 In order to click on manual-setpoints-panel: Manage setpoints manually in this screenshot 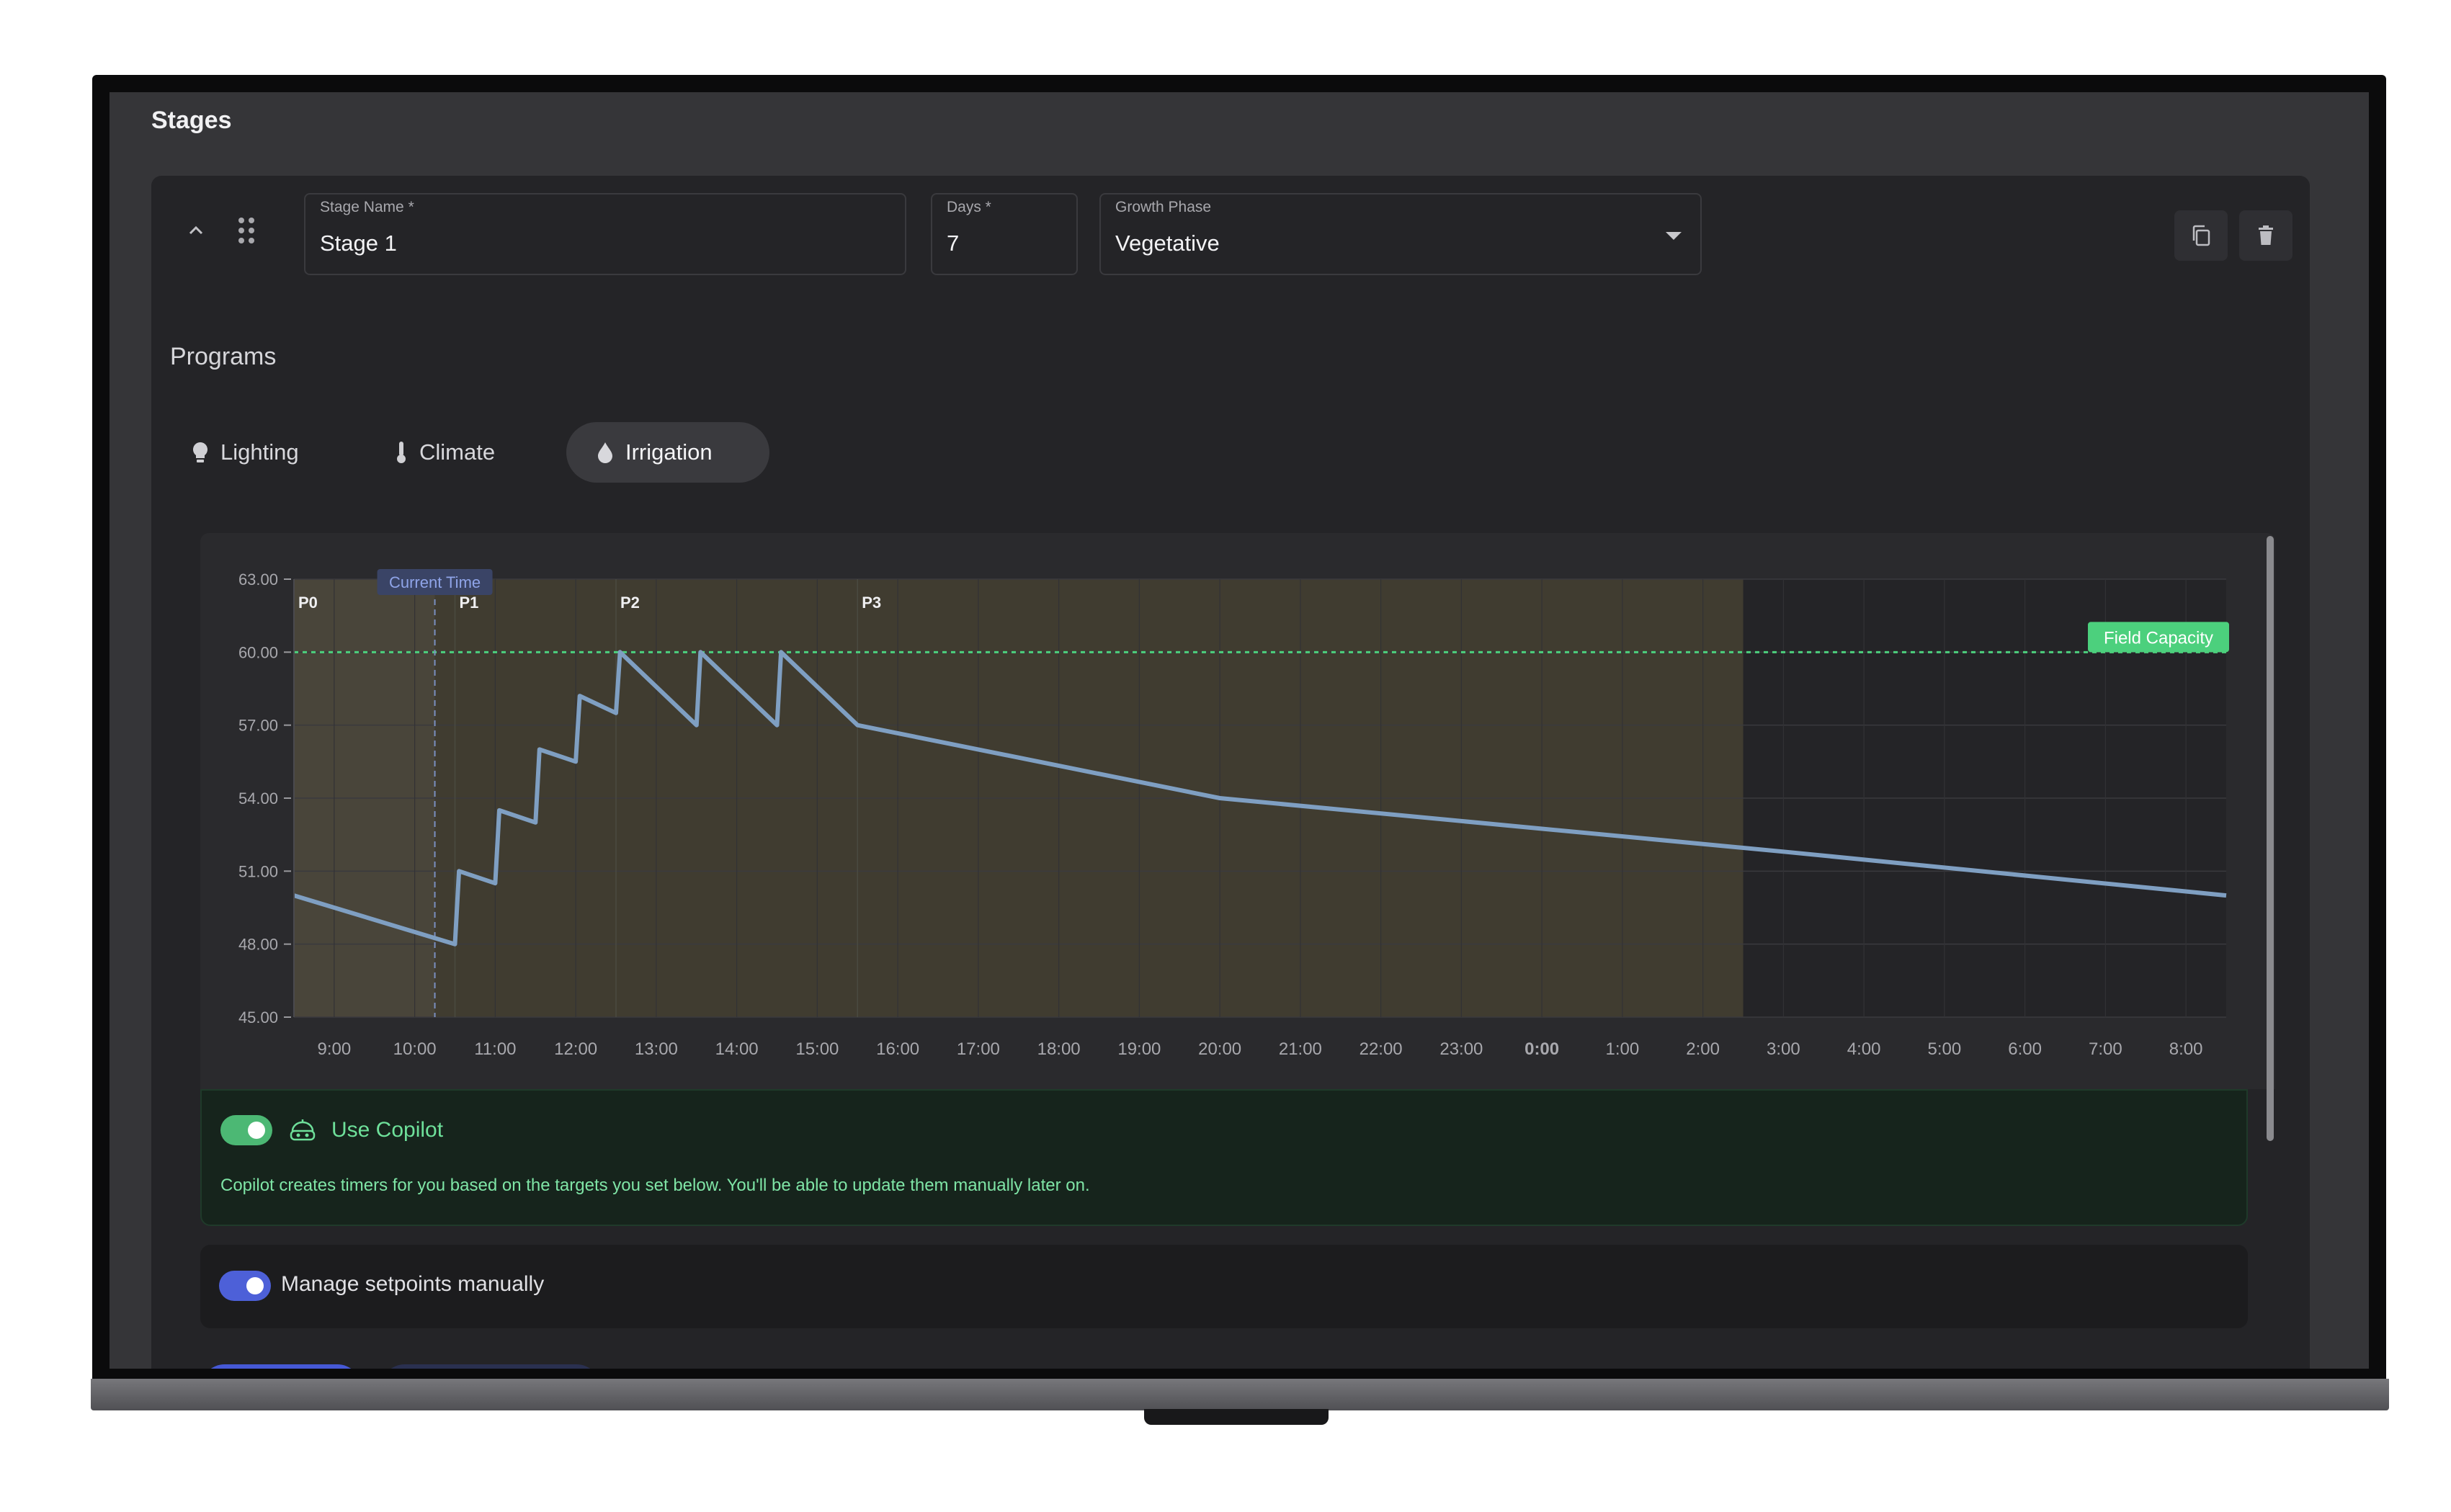, I will do `click(1224, 1286)`.